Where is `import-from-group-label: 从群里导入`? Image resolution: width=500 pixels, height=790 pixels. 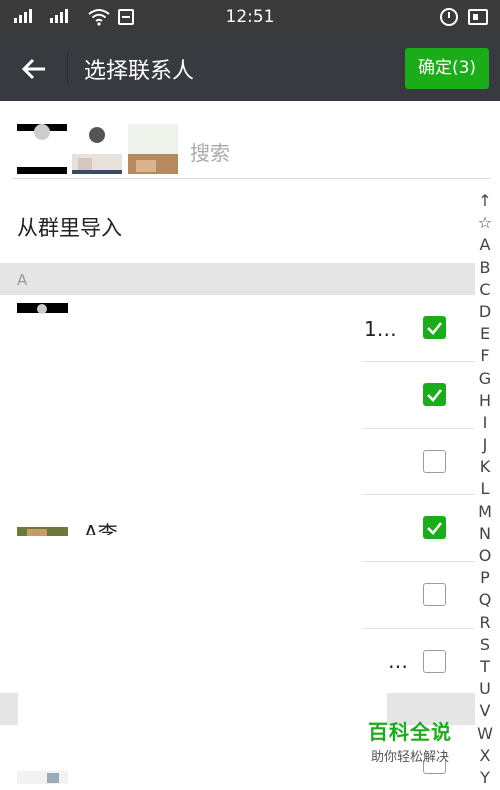 import-from-group-label: 从群里导入 is located at coordinates (69, 228).